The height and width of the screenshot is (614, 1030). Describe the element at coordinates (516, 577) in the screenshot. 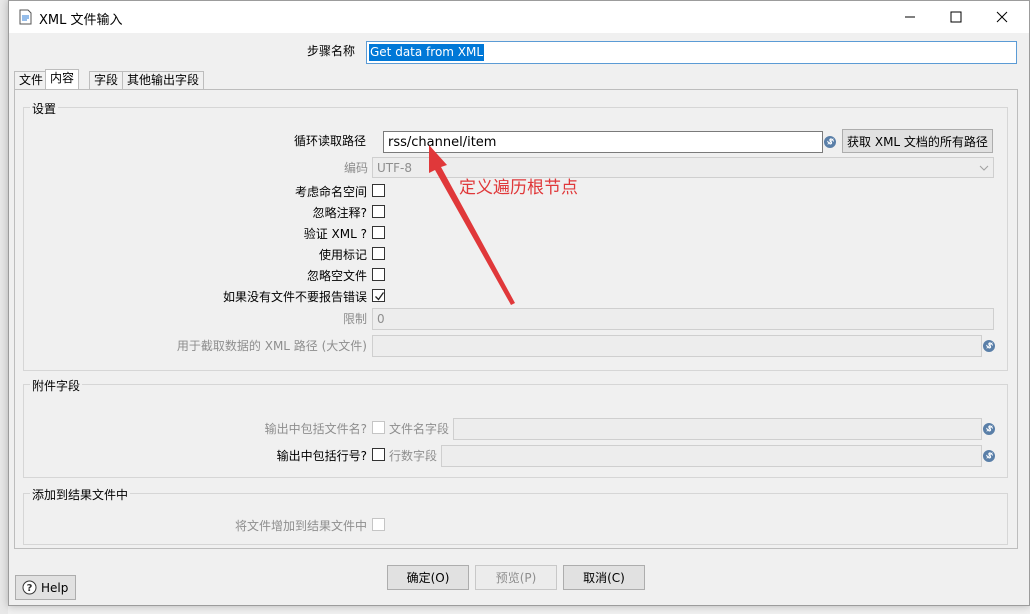

I see `preview-button: 预览(P)` at that location.